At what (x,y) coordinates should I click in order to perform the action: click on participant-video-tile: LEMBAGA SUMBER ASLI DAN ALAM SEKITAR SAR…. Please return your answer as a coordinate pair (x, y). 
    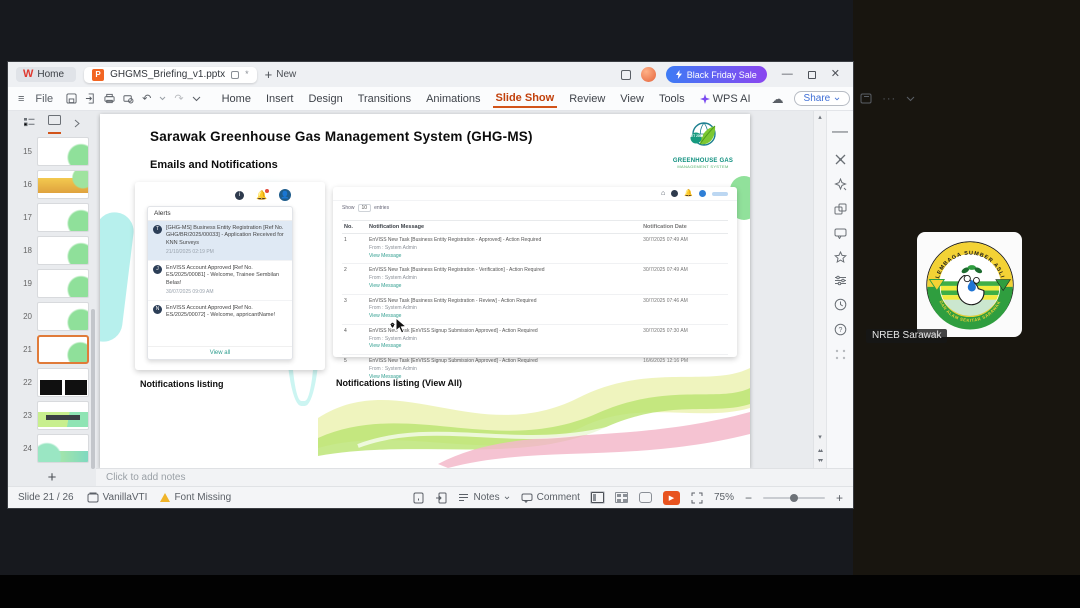
    Looking at the image, I should click on (969, 284).